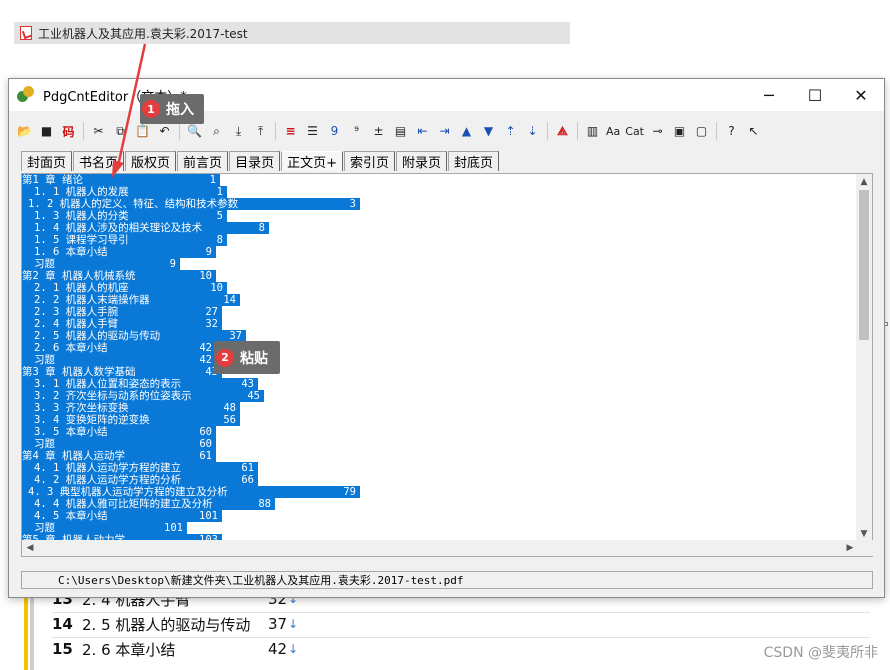  Describe the element at coordinates (261, 228) in the screenshot. I see `toc-entry-page: 8` at that location.